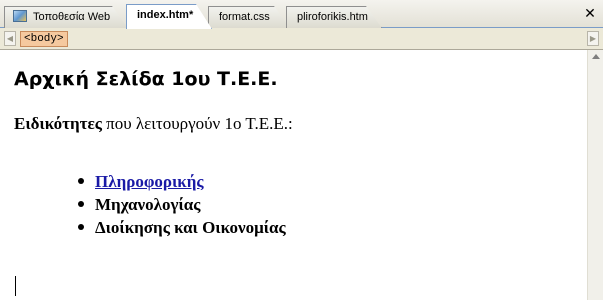 This screenshot has height=300, width=603. I want to click on scroll-left-icon: ◀, so click(10, 38).